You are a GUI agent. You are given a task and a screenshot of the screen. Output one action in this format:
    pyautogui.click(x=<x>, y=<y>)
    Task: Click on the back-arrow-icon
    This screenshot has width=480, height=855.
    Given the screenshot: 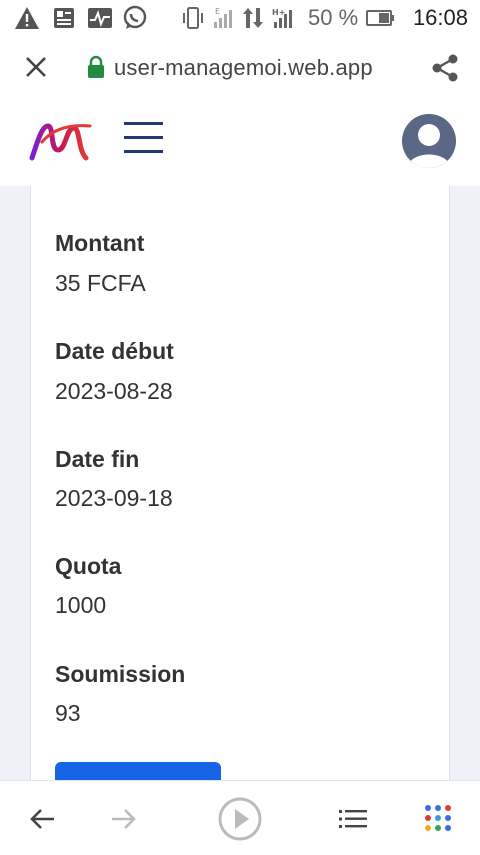 What is the action you would take?
    pyautogui.click(x=42, y=819)
    